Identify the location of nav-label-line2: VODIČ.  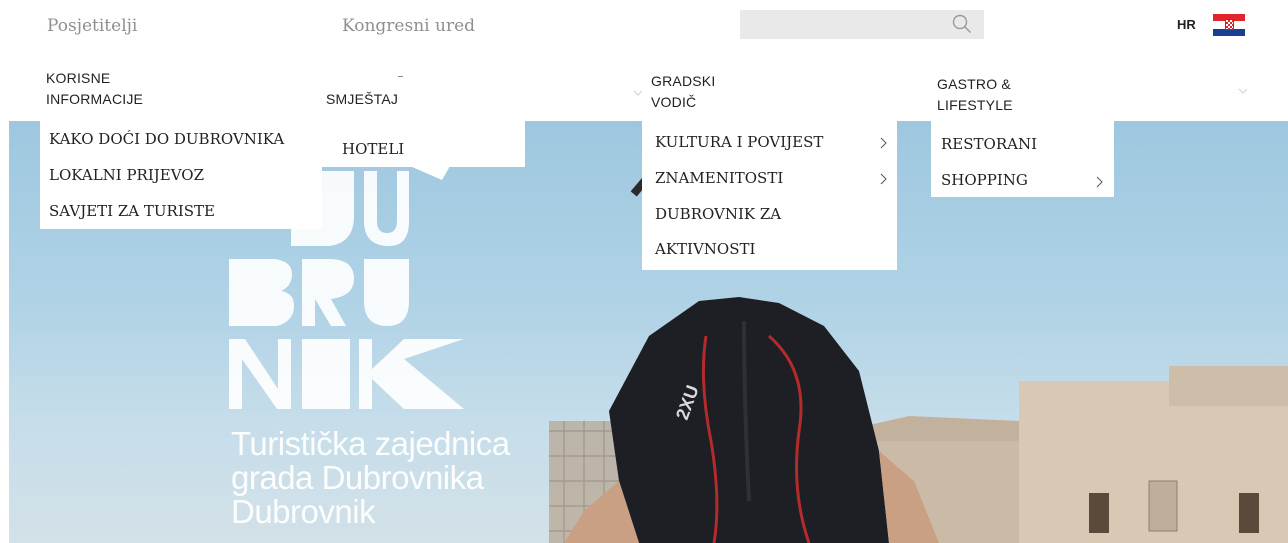
(674, 102).